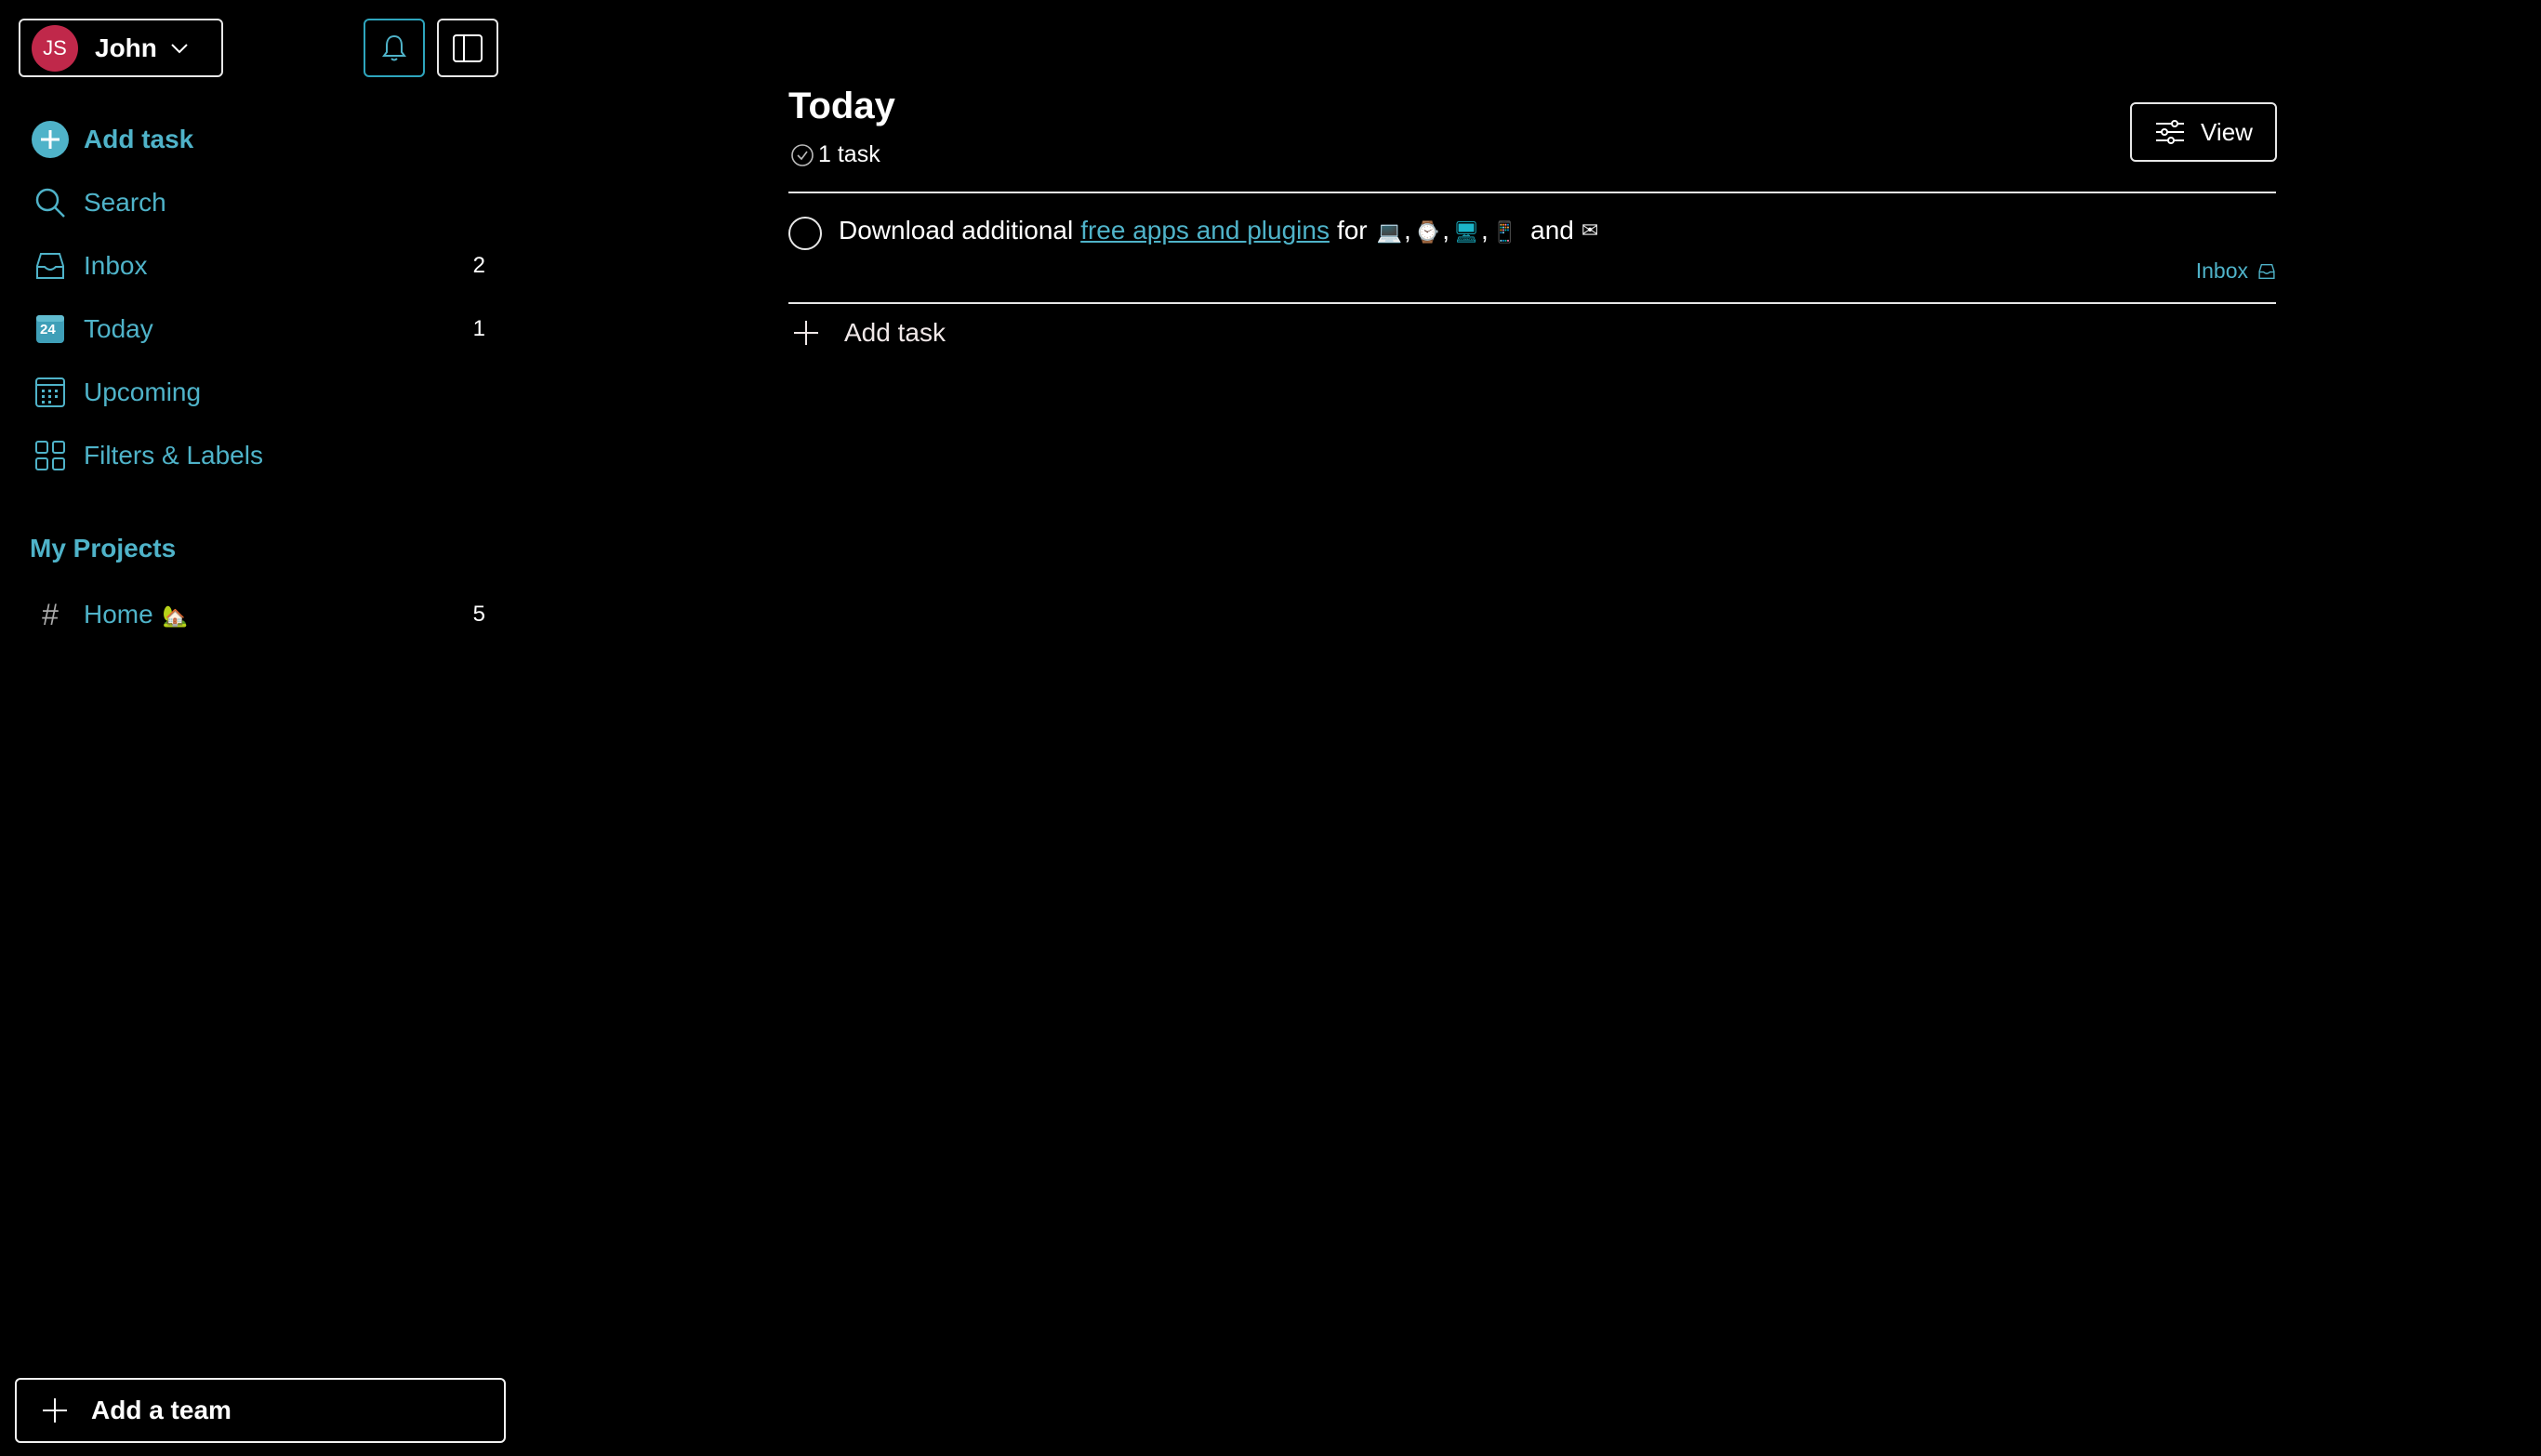 The image size is (2541, 1456). Describe the element at coordinates (1552, 230) in the screenshot. I see `task-text-and: and` at that location.